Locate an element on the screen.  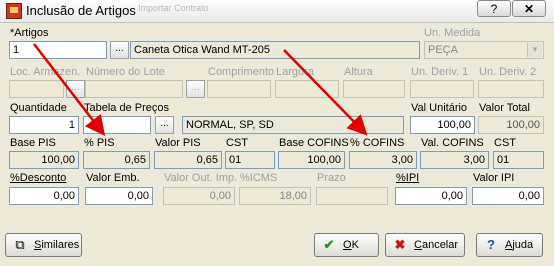
check-icon: ✔ is located at coordinates (329, 244).